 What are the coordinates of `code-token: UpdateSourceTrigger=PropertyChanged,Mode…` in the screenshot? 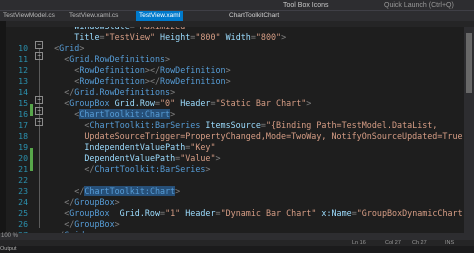 It's located at (274, 136).